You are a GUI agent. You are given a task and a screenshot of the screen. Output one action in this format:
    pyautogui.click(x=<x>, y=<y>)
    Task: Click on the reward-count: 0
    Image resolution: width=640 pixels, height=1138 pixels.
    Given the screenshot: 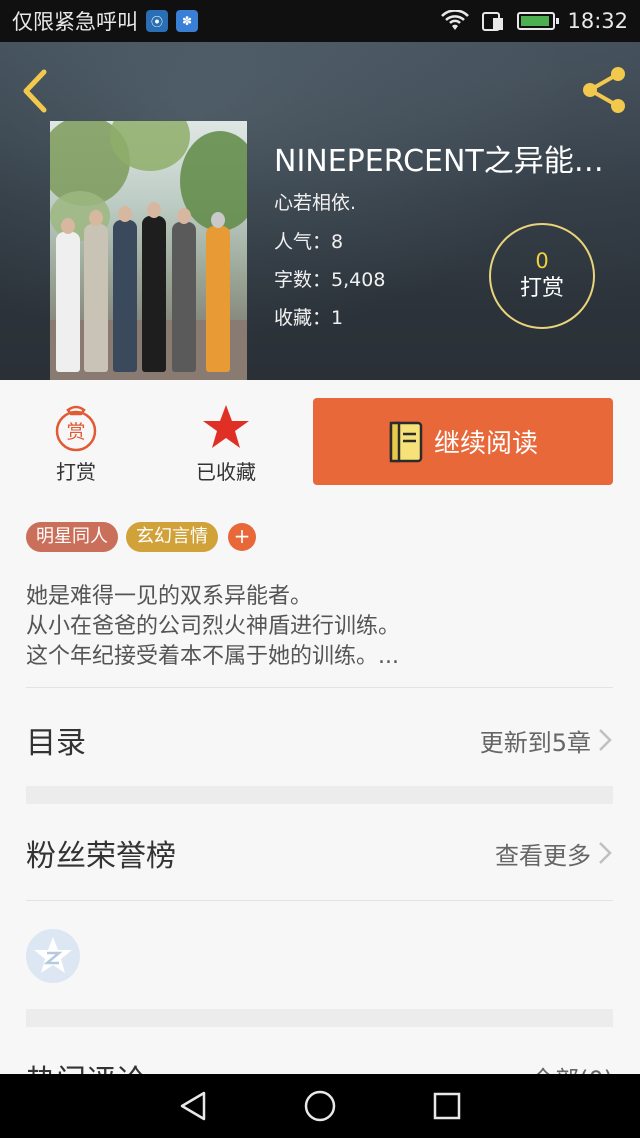 What is the action you would take?
    pyautogui.click(x=542, y=261)
    